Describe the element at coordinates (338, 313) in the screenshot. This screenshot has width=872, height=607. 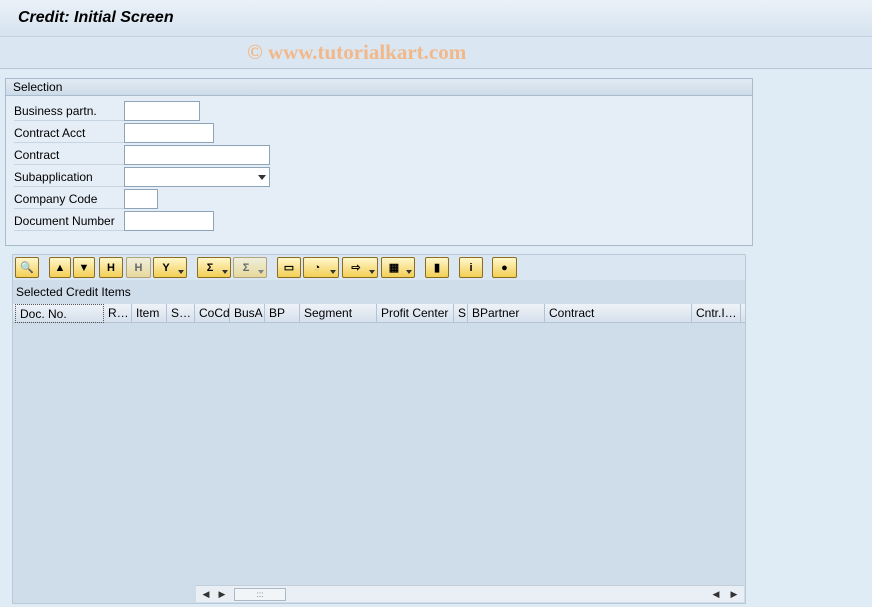
I see `column-header: Segment` at that location.